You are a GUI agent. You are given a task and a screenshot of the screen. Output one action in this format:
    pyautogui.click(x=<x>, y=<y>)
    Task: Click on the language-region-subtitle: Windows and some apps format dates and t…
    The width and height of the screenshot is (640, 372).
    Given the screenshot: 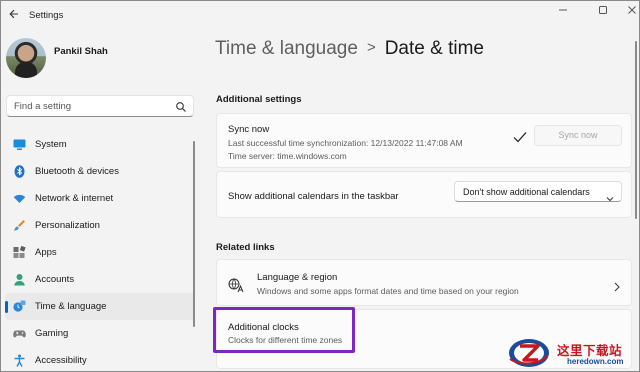 What is the action you would take?
    pyautogui.click(x=388, y=291)
    